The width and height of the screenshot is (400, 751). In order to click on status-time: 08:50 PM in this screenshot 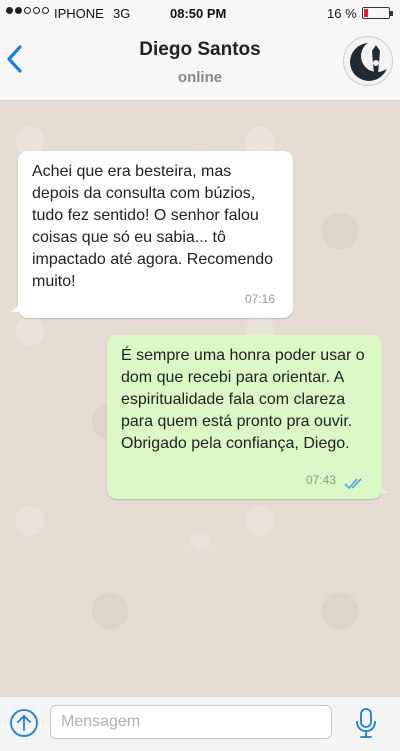, I will do `click(198, 13)`.